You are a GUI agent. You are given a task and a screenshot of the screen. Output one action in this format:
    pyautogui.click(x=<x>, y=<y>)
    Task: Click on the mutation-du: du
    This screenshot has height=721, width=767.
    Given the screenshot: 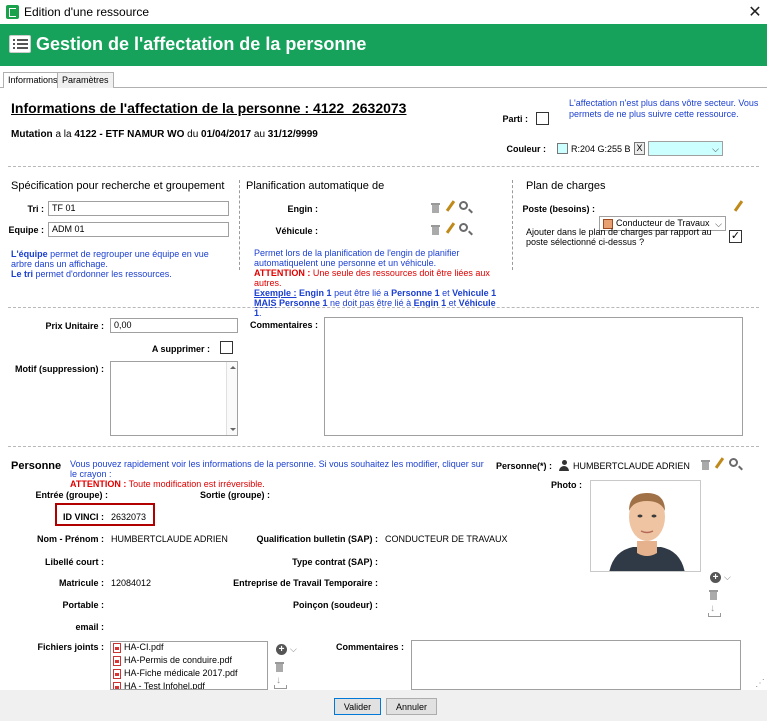 What is the action you would take?
    pyautogui.click(x=193, y=134)
    